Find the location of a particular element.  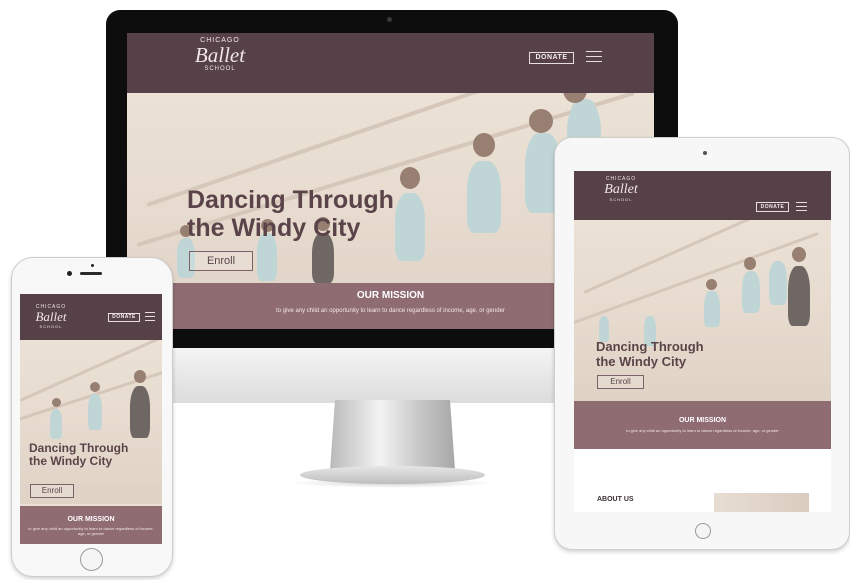

sensor-dot is located at coordinates (92, 265).